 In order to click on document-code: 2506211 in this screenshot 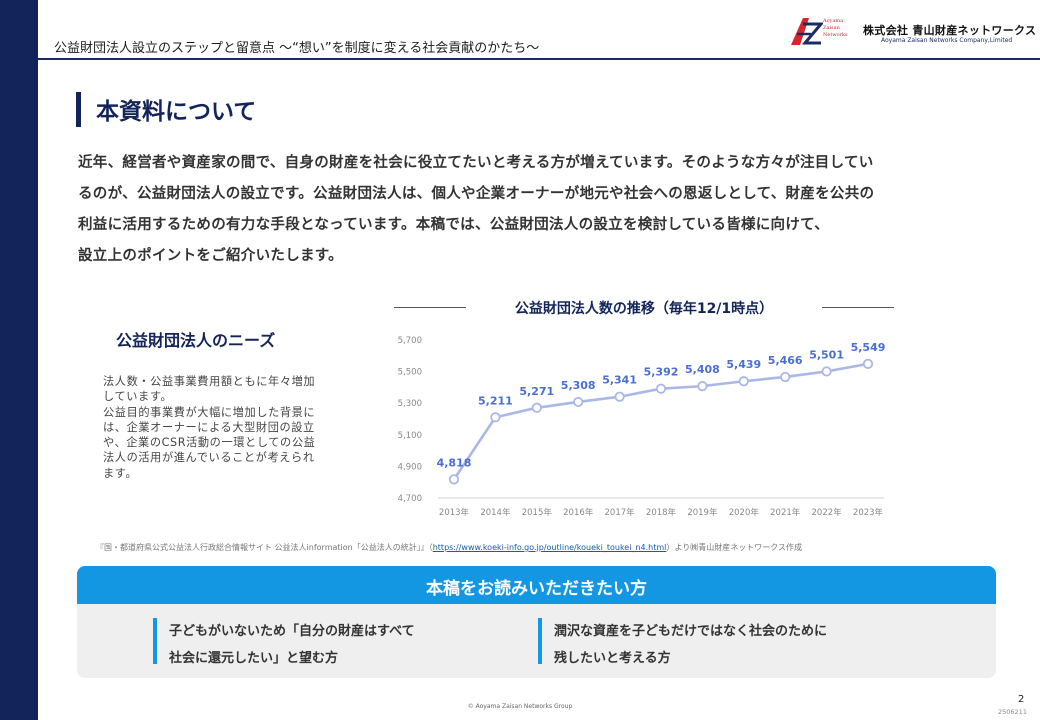, I will do `click(1012, 712)`.